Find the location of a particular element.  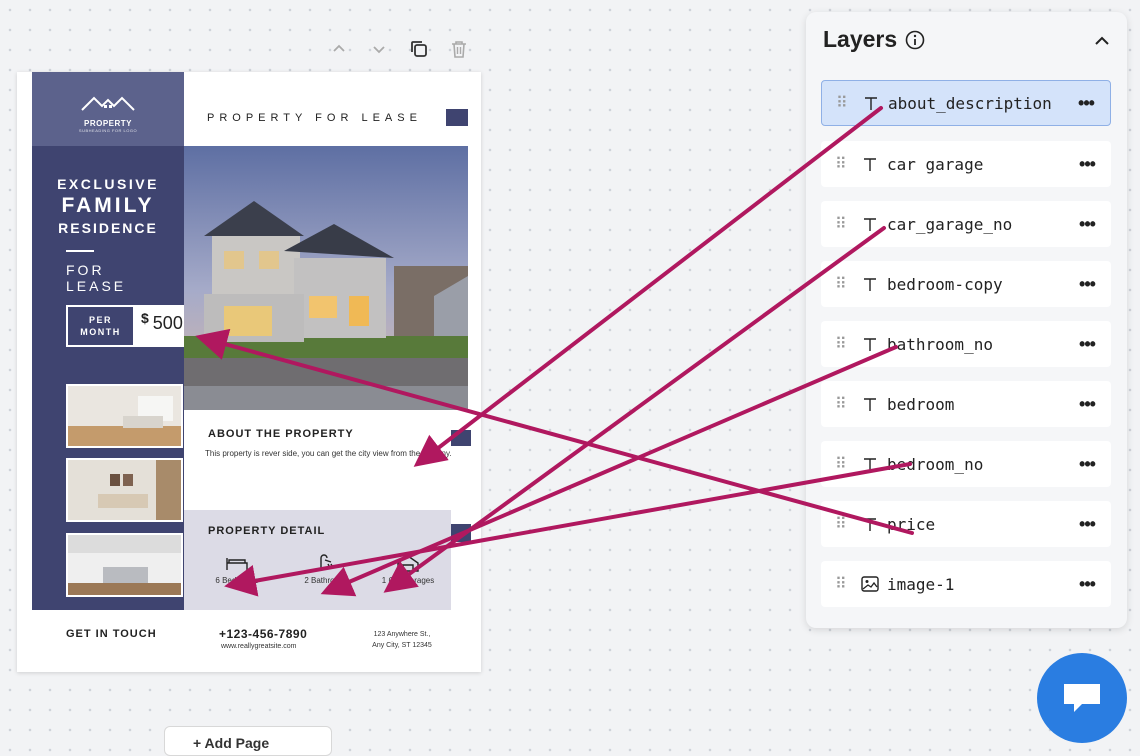

layer-row-car-garage-no: ⠿ car_garage_no ••• is located at coordinates (966, 224).